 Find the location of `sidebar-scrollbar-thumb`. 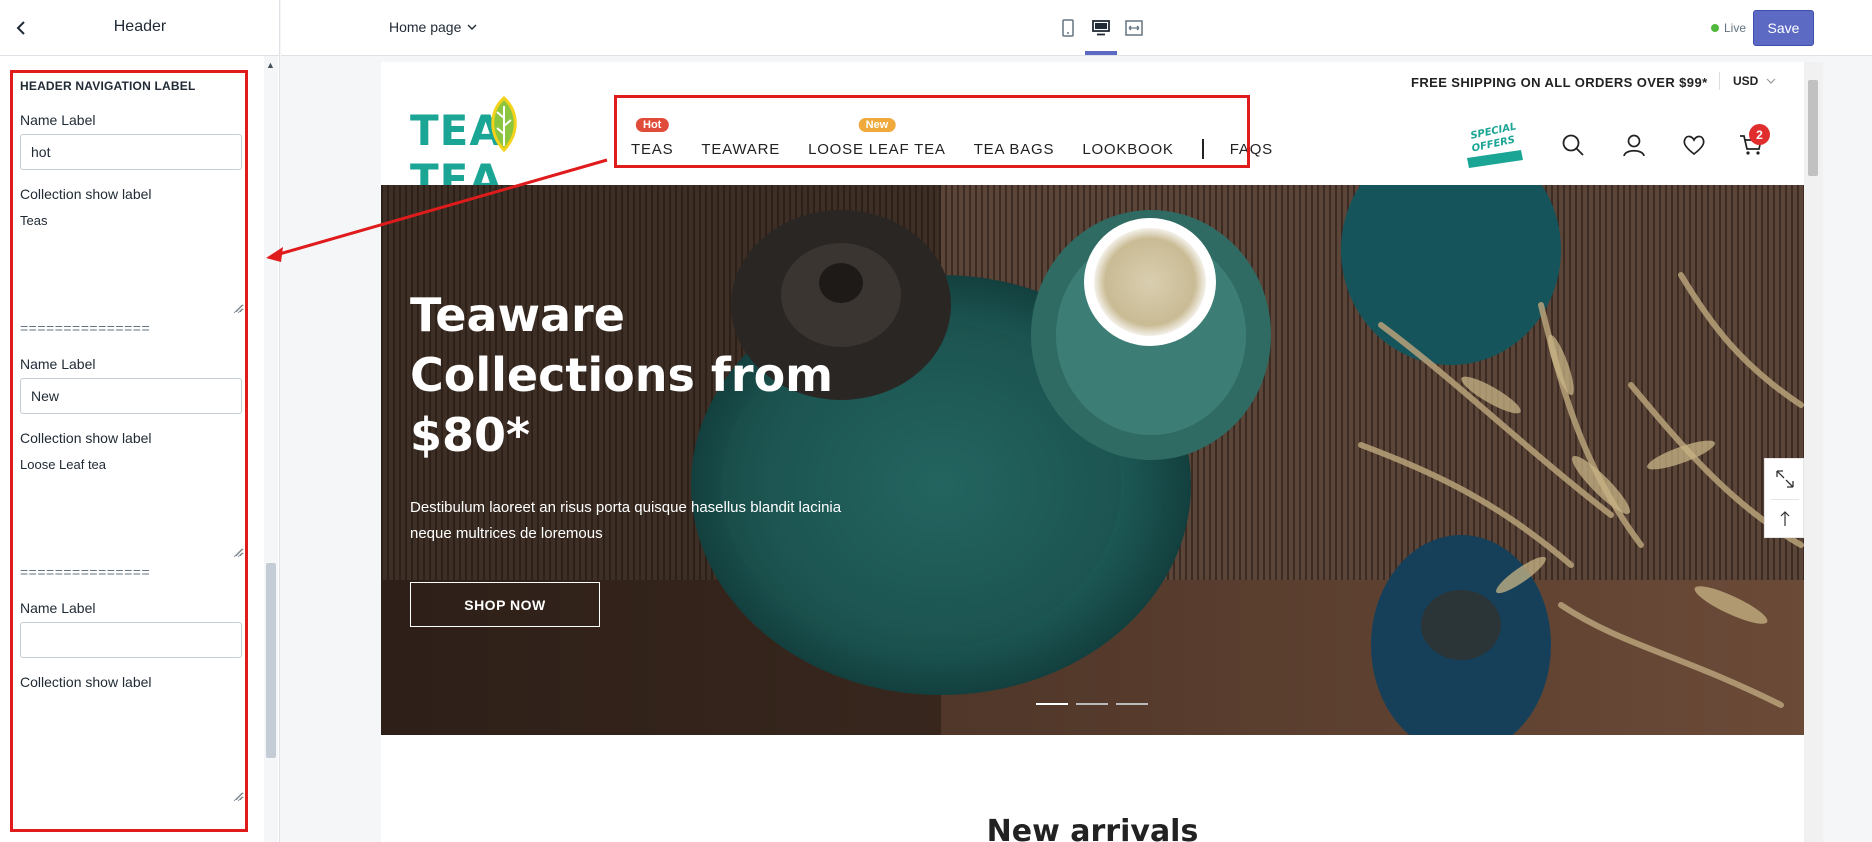

sidebar-scrollbar-thumb is located at coordinates (271, 660).